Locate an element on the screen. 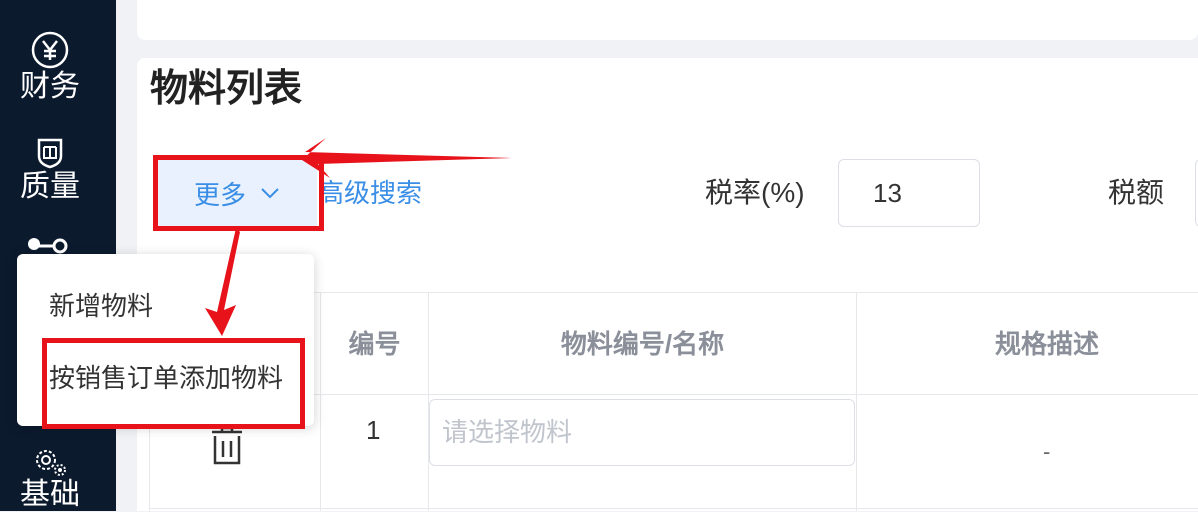 This screenshot has width=1198, height=512. column-header-material: 物料编号/名称 is located at coordinates (642, 344).